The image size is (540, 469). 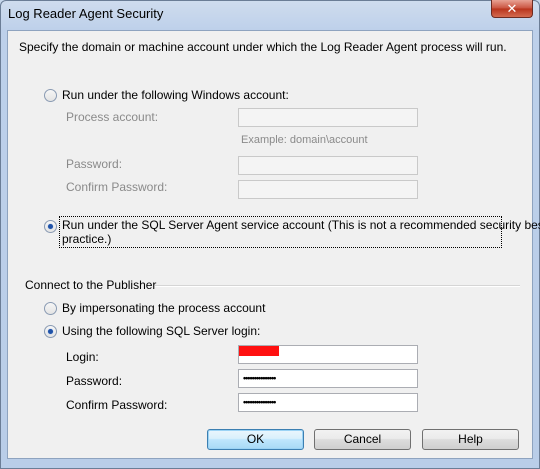 What do you see at coordinates (328, 189) in the screenshot?
I see `windows-confirm-password-input` at bounding box center [328, 189].